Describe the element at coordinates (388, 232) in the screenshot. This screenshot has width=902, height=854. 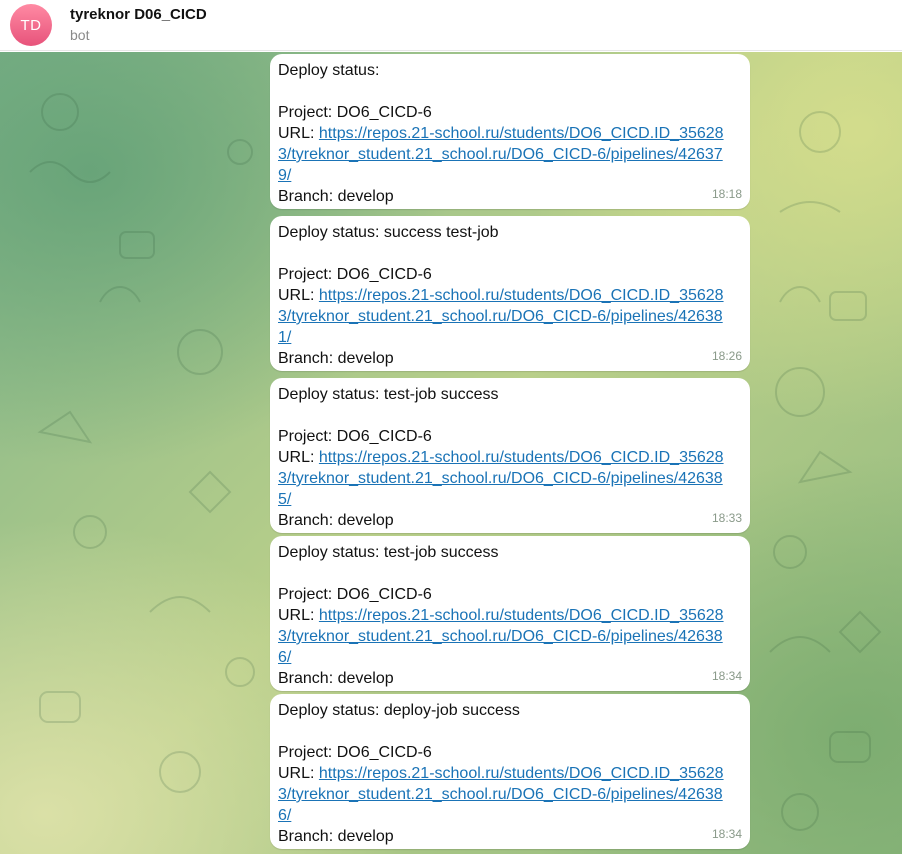
I see `message-status: Deploy status: success test-job` at that location.